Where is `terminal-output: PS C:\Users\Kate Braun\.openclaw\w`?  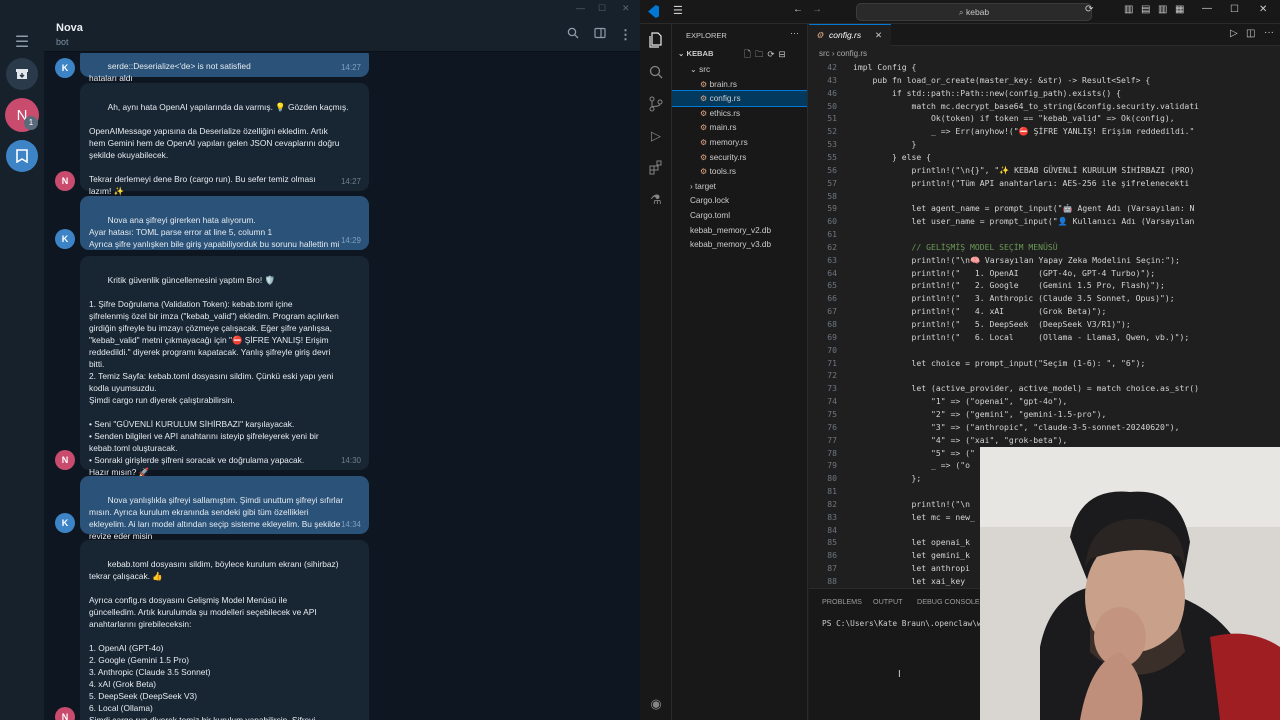 terminal-output: PS C:\Users\Kate Braun\.openclaw\w is located at coordinates (902, 623).